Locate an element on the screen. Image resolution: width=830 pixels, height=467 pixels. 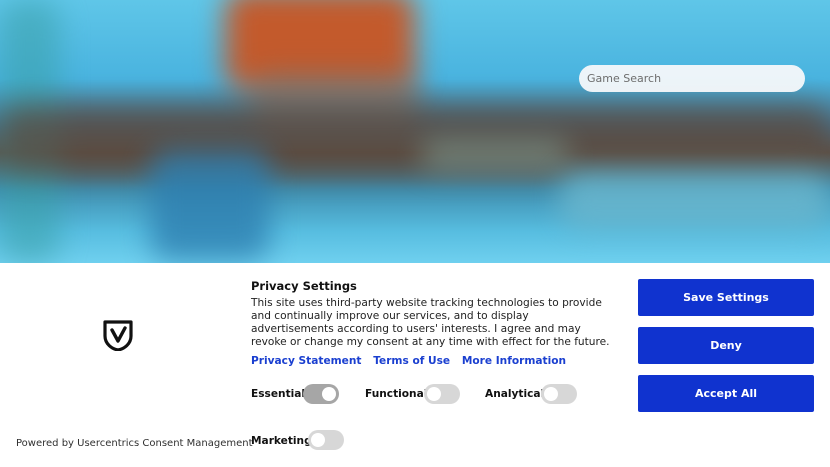
category-label-marketing: Marketing is located at coordinates (281, 441).